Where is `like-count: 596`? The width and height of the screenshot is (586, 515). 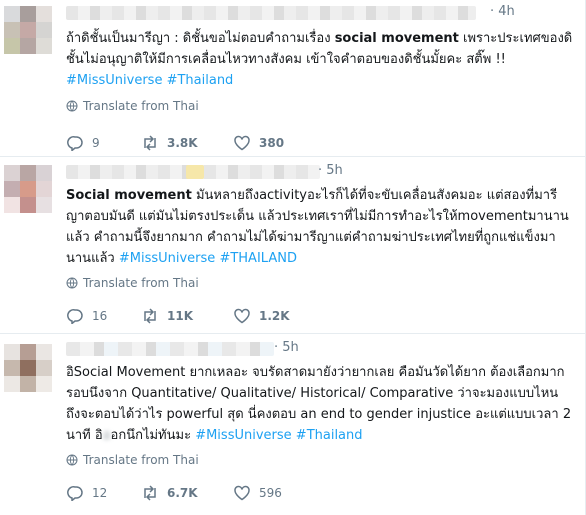 like-count: 596 is located at coordinates (270, 493).